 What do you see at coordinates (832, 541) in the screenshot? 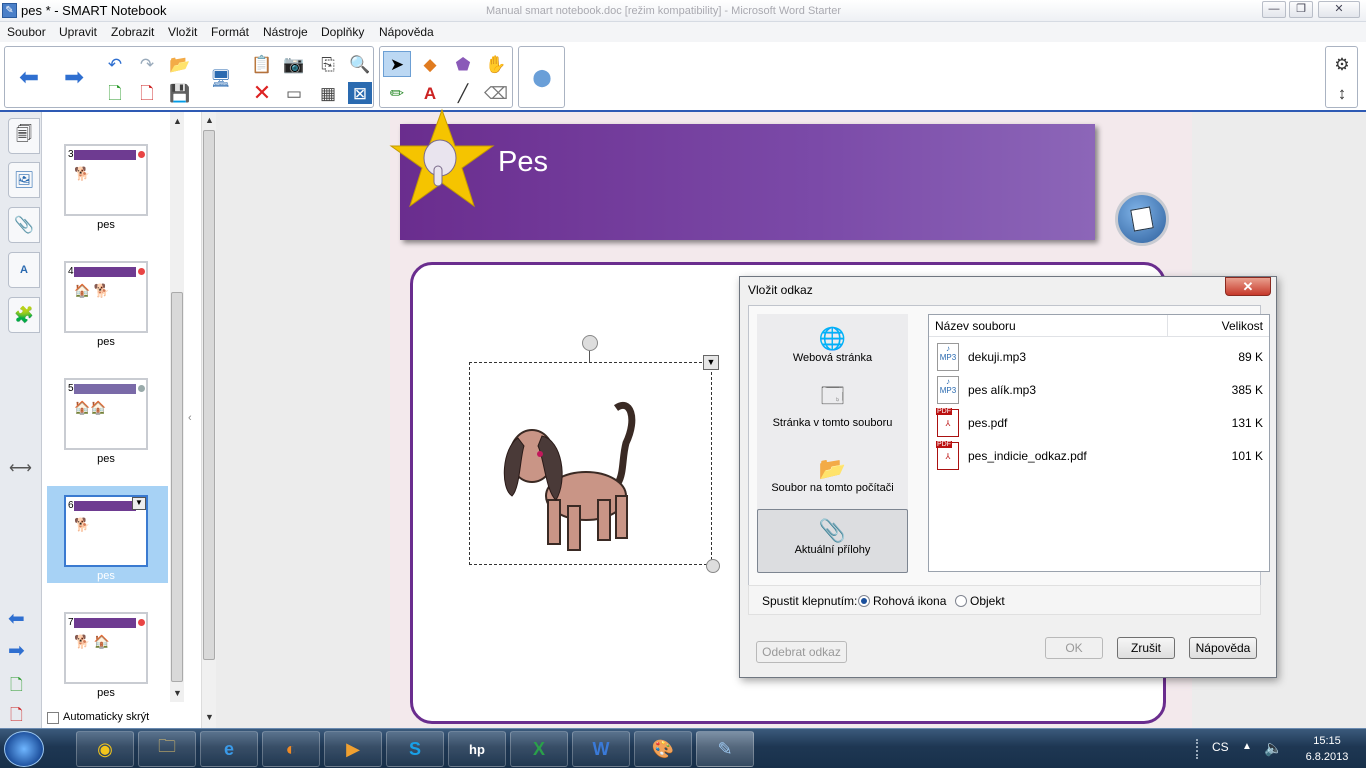
I see `link-option-current-attachments: 📎 Aktuální přílohy` at bounding box center [832, 541].